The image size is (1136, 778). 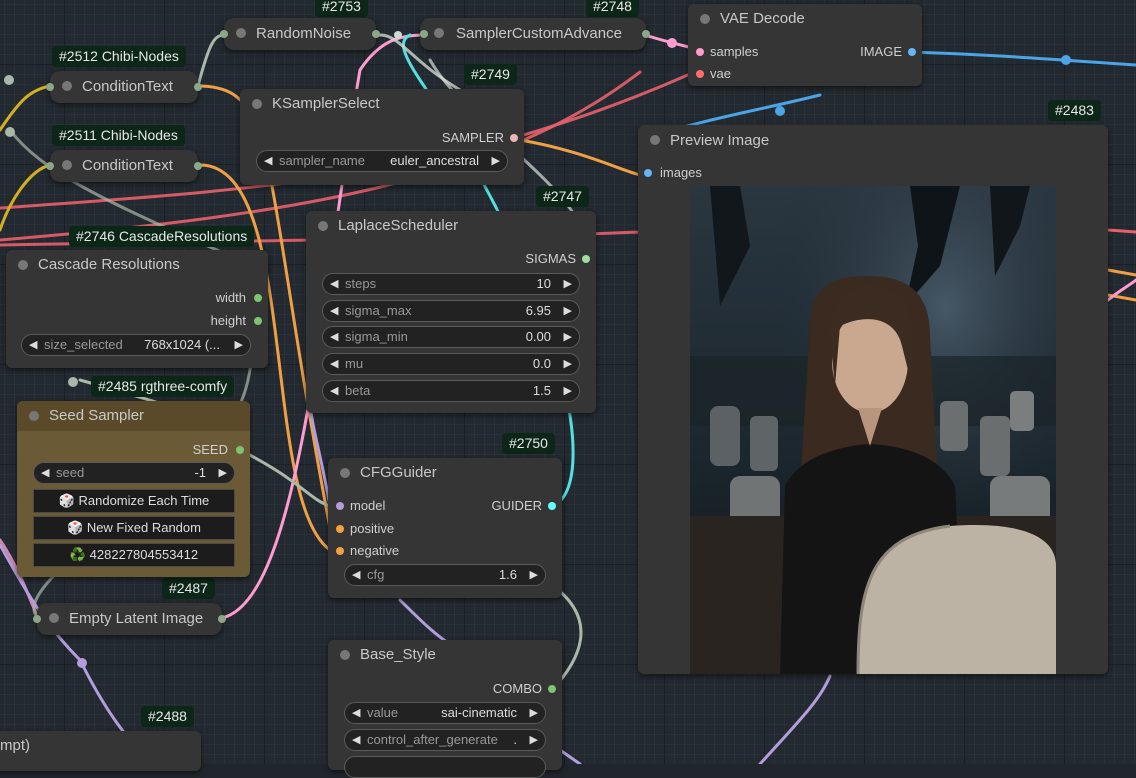 What do you see at coordinates (445, 767) in the screenshot?
I see `filter-widget-partial` at bounding box center [445, 767].